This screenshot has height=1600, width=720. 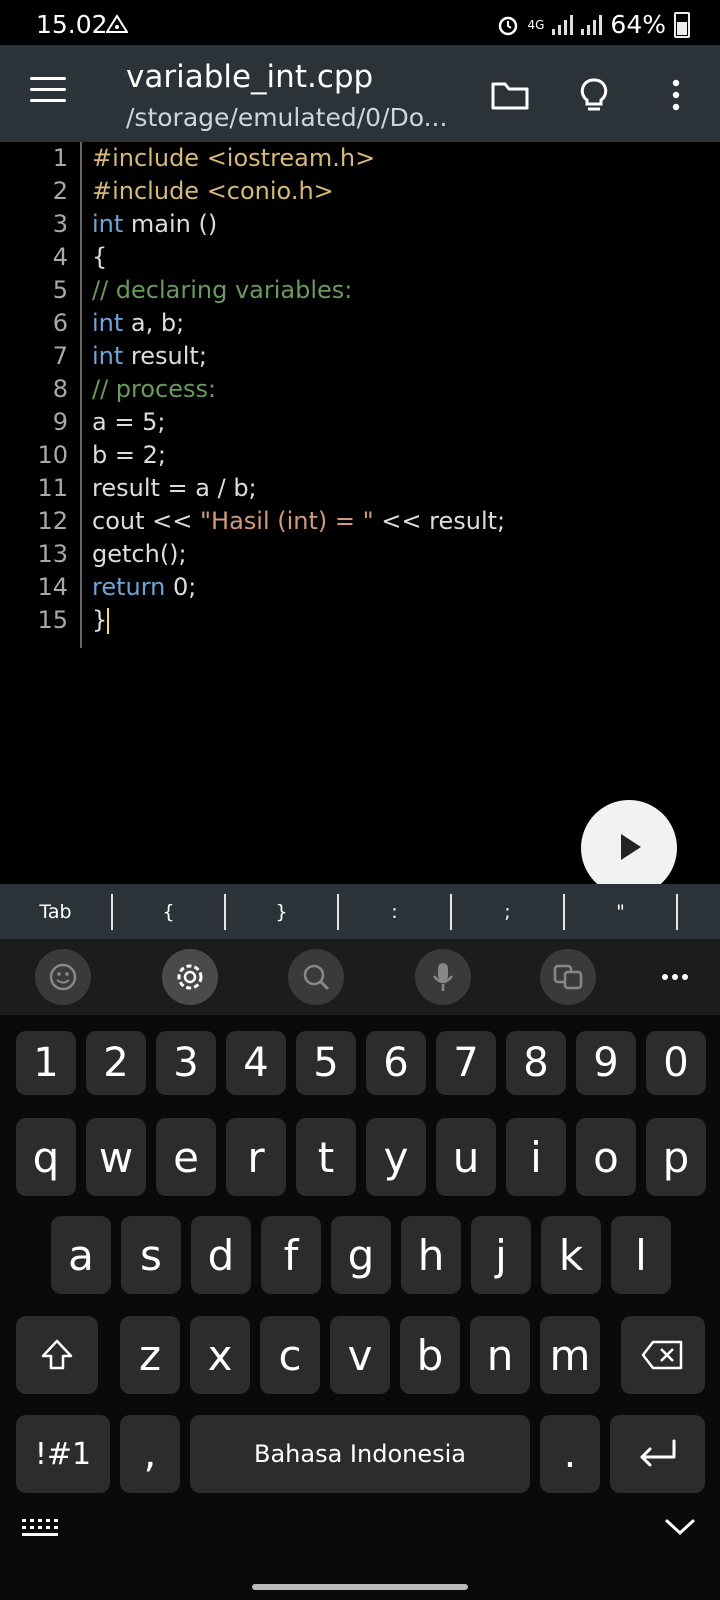 I want to click on code-text: int main (), so click(x=154, y=224).